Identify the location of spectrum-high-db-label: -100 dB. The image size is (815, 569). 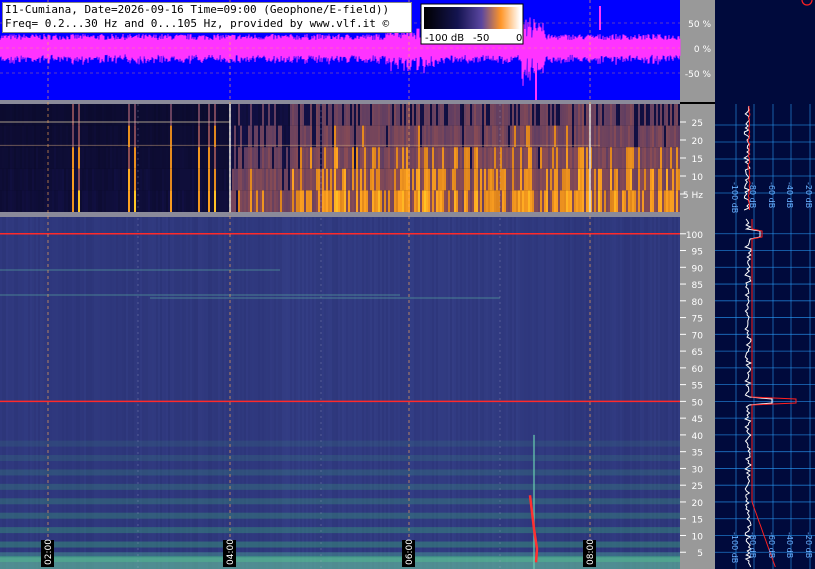
(734, 547).